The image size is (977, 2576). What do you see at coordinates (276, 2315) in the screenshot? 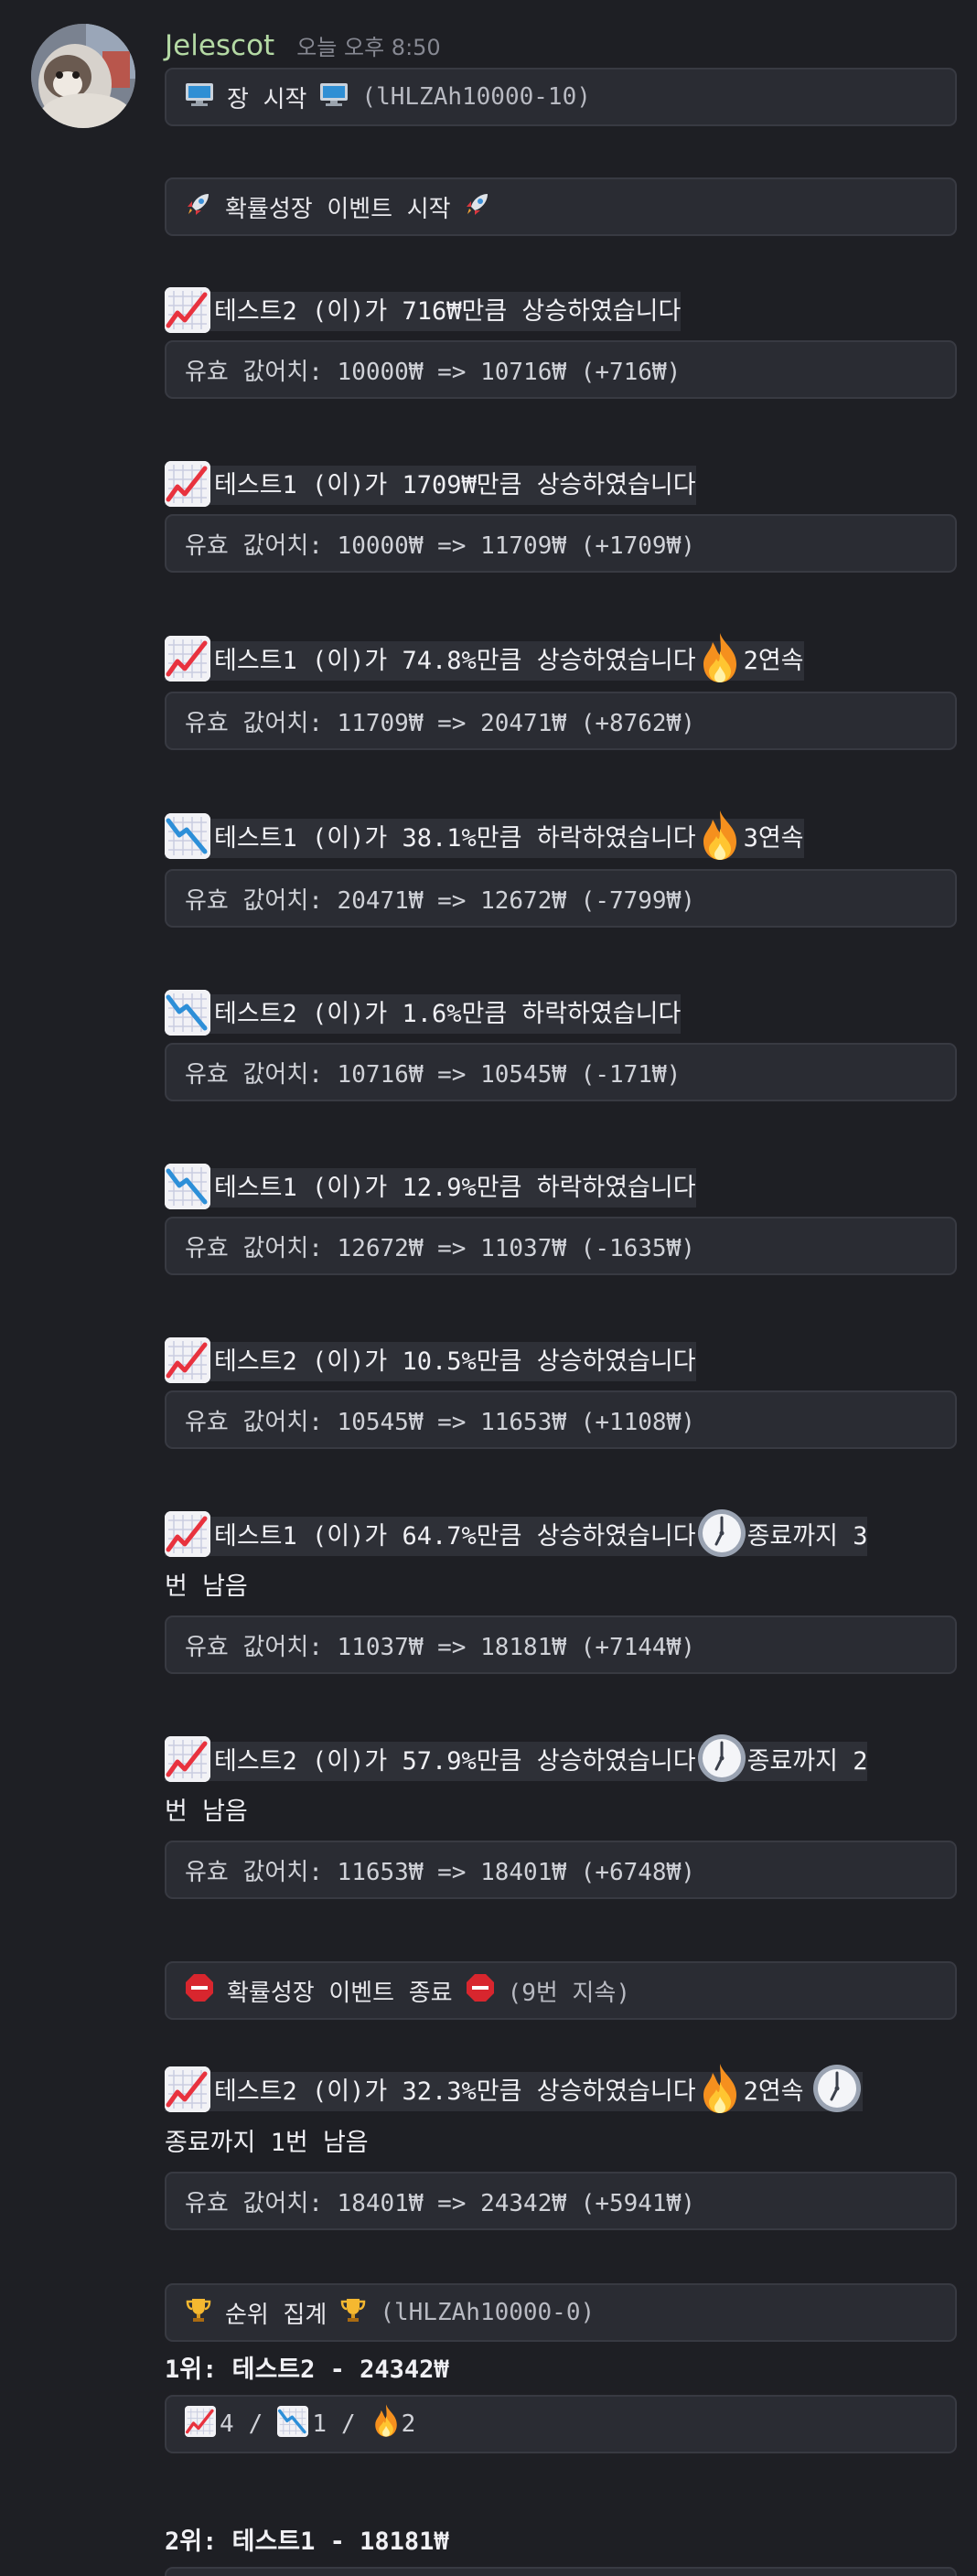
I see `ranking-header-label: 순위 집계` at bounding box center [276, 2315].